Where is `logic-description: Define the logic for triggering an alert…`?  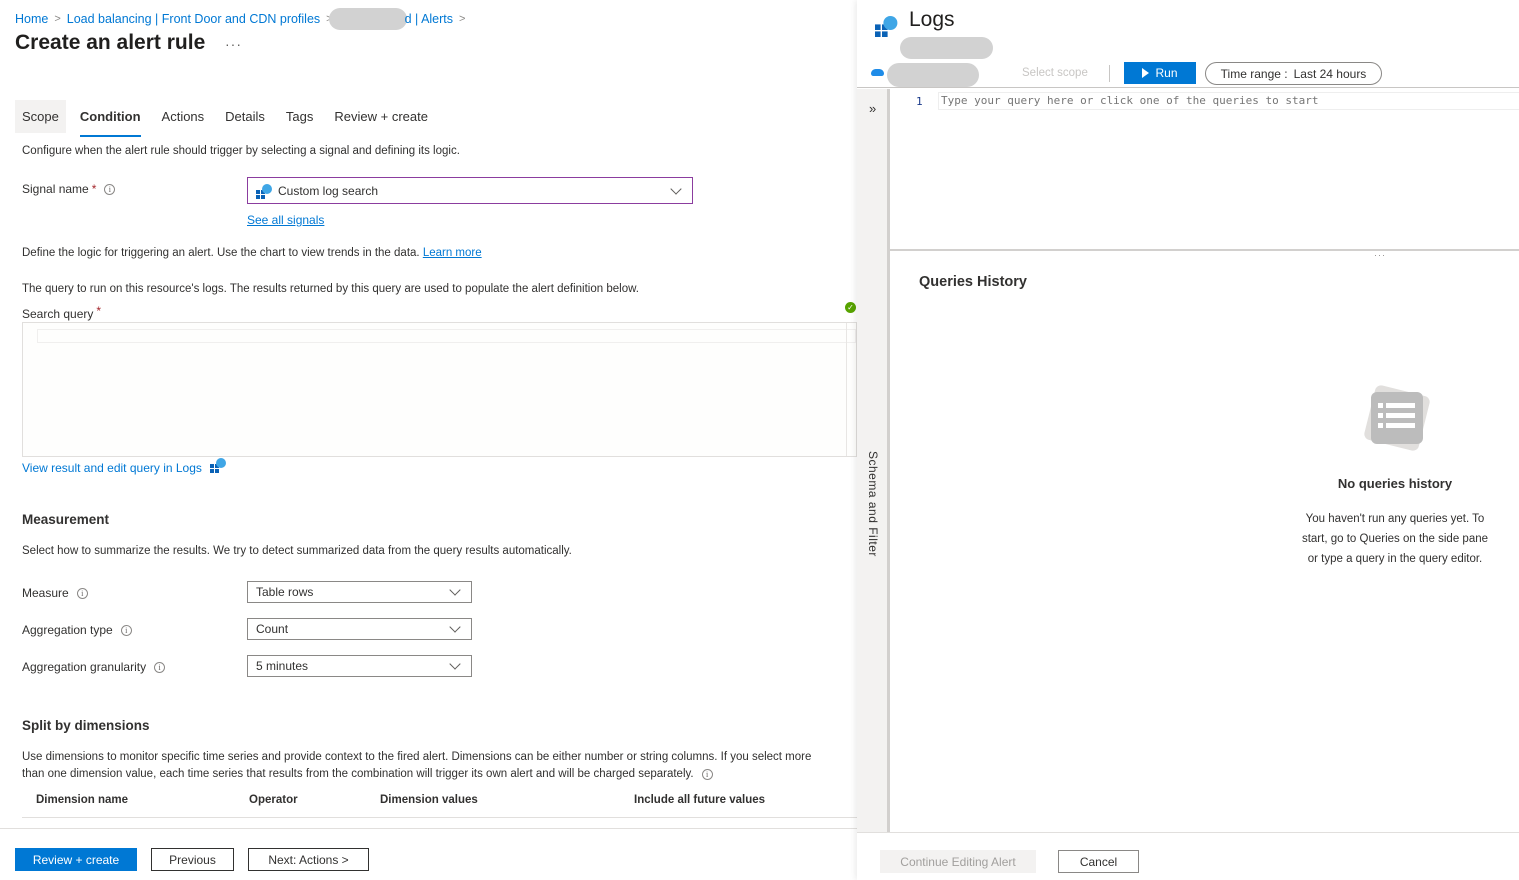 logic-description: Define the logic for triggering an alert… is located at coordinates (252, 253).